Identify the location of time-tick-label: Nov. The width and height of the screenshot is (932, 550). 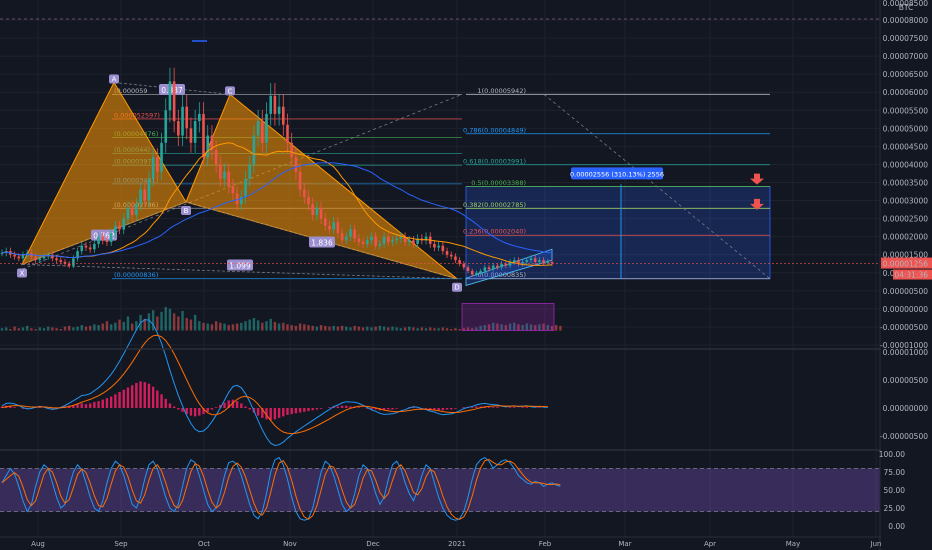
(290, 544).